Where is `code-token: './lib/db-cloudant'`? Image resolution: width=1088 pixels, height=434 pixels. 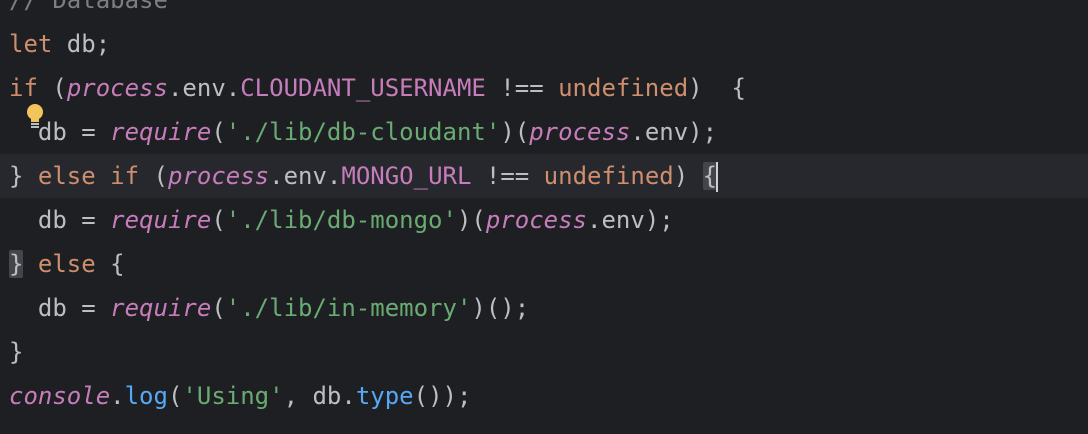
code-token: './lib/db-cloudant' is located at coordinates (363, 132).